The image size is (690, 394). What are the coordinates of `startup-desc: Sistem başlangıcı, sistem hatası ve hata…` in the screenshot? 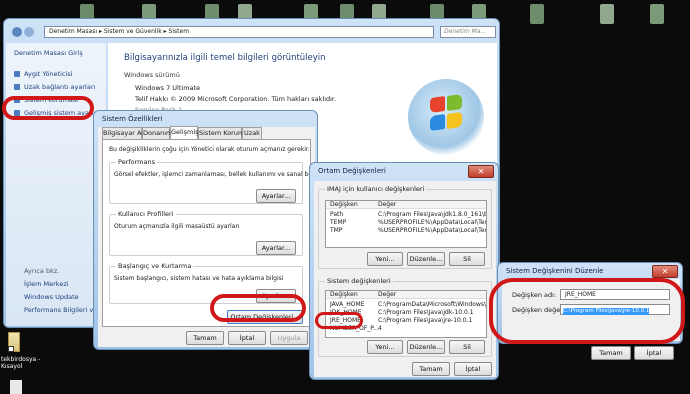 It's located at (199, 278).